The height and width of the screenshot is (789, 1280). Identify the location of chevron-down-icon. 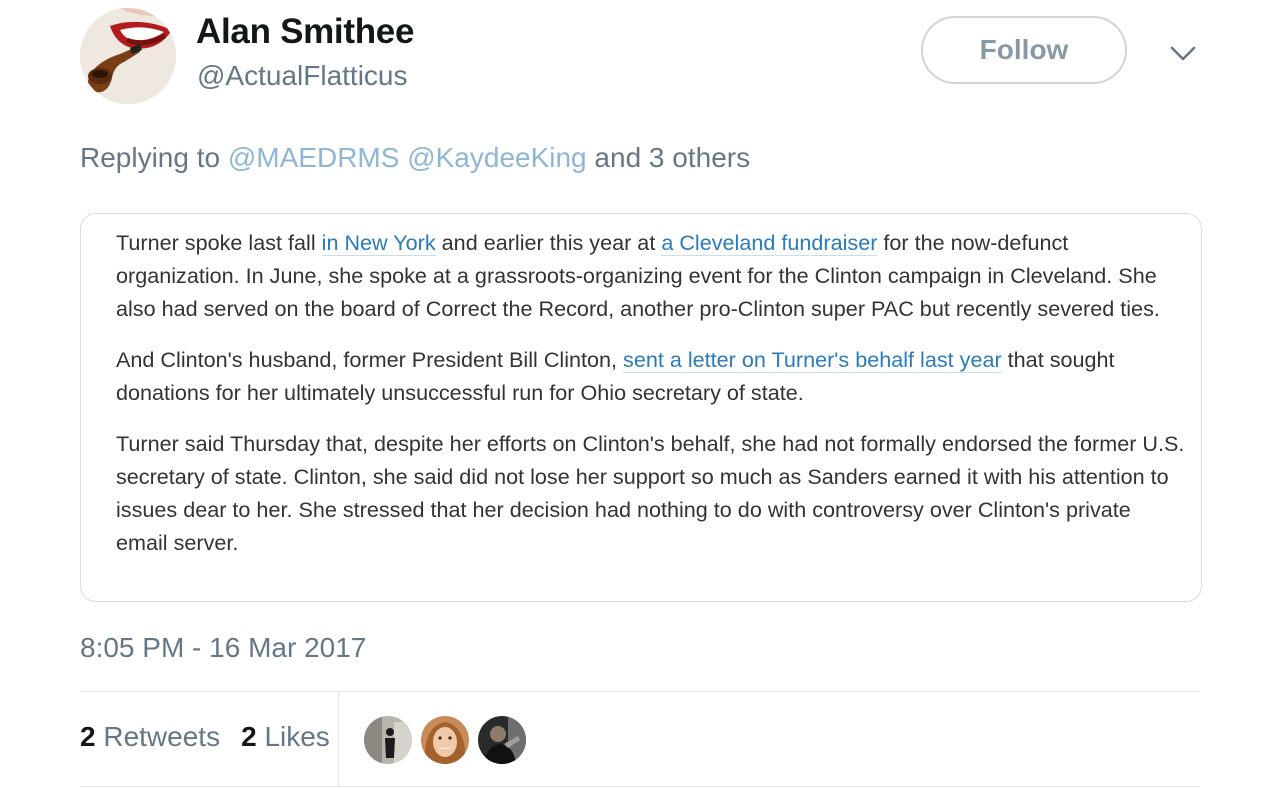
(1183, 53).